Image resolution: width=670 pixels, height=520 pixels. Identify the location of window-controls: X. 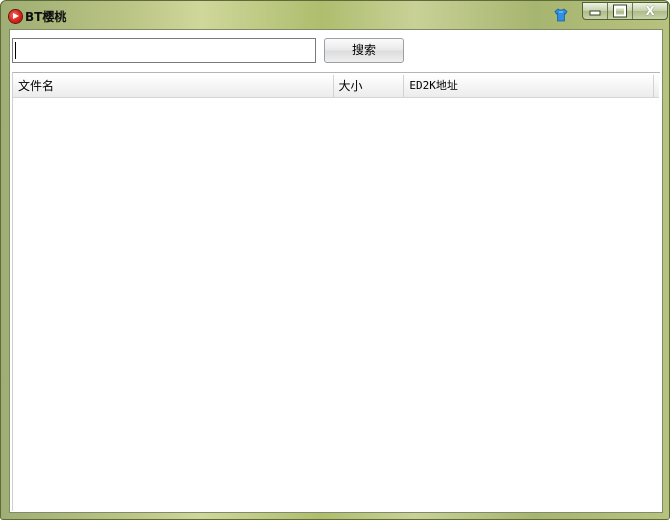
(625, 11).